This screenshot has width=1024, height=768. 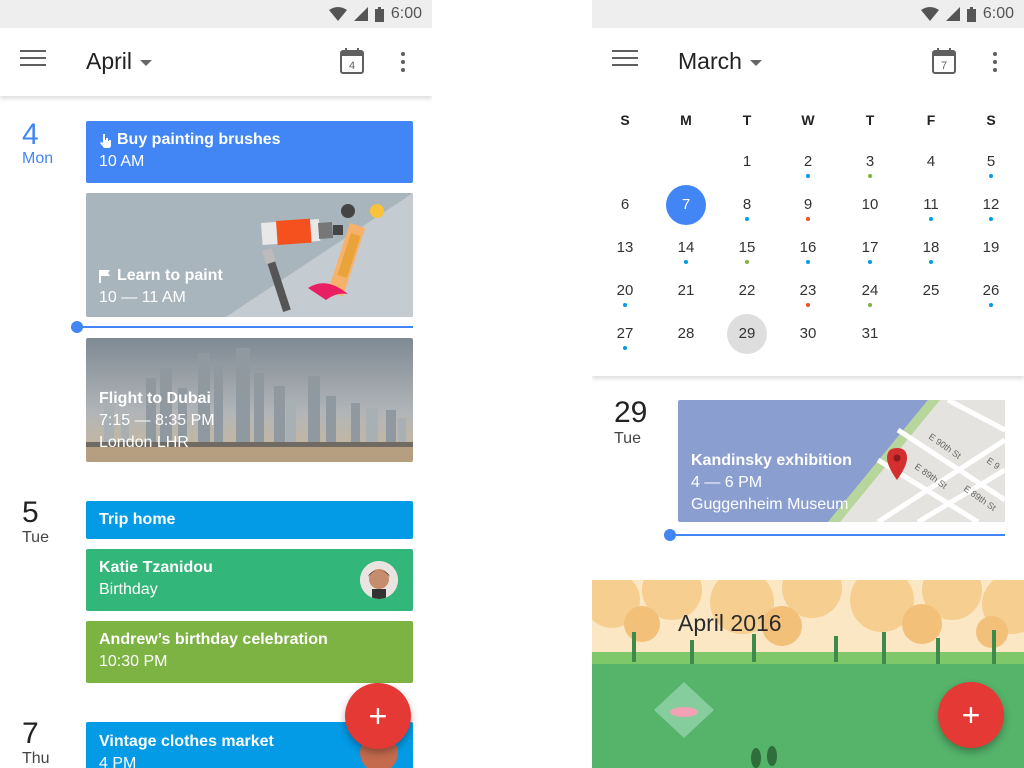 I want to click on calendar-day-number: 27, so click(x=625, y=333).